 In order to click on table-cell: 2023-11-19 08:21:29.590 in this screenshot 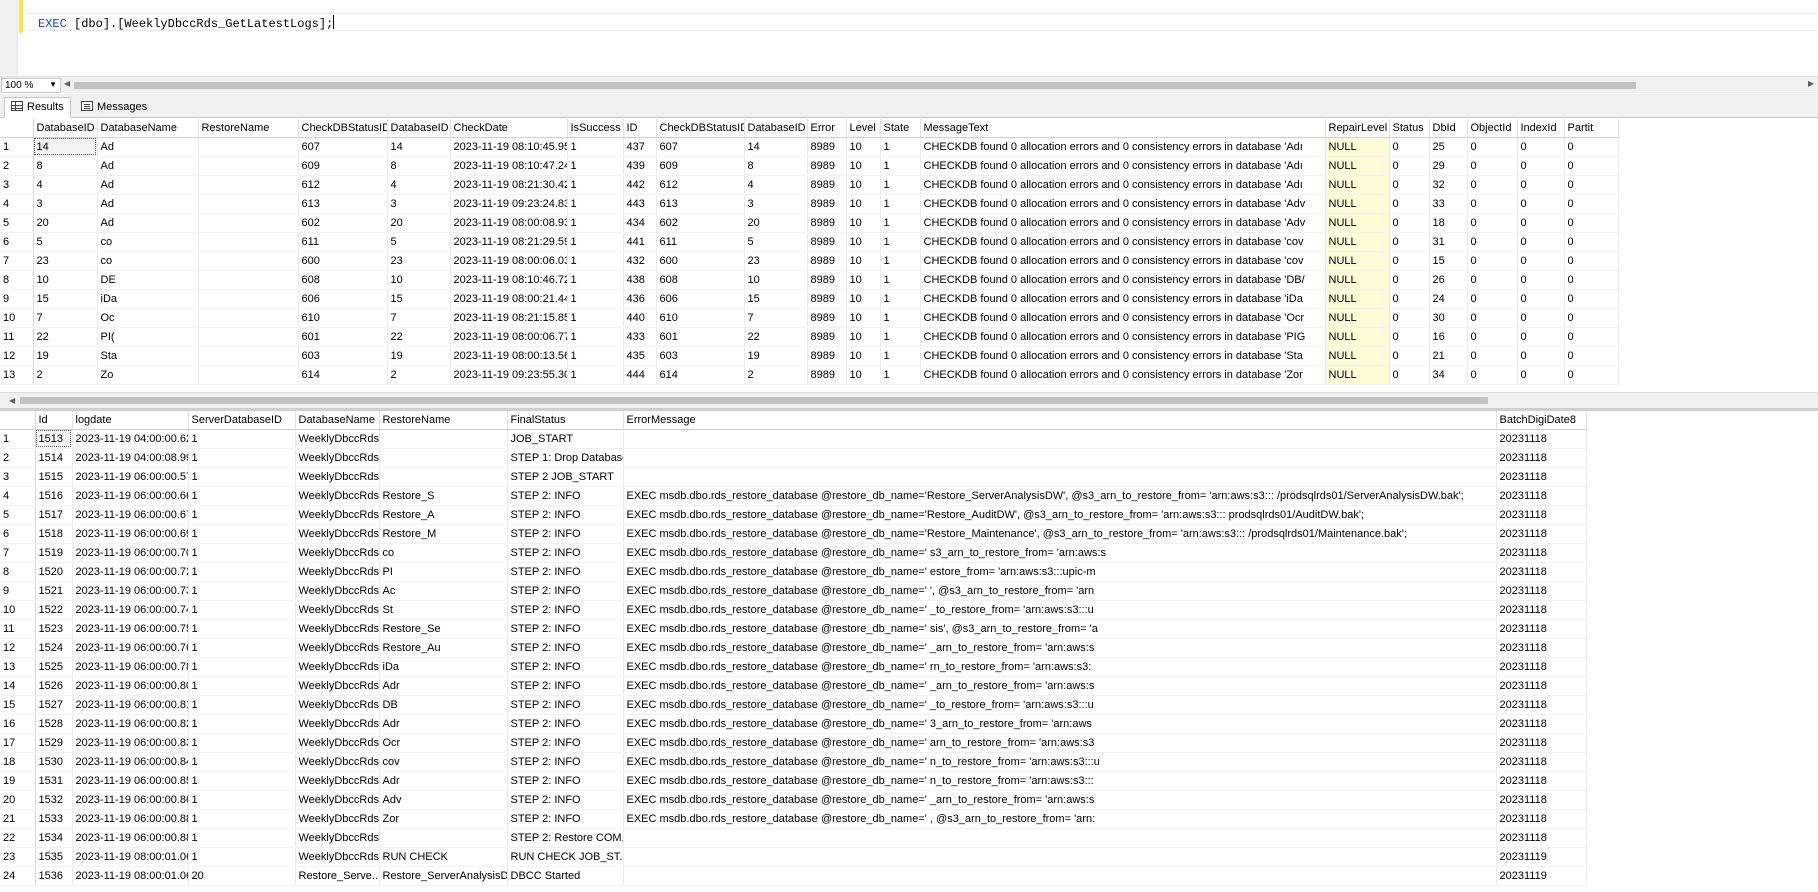, I will do `click(509, 242)`.